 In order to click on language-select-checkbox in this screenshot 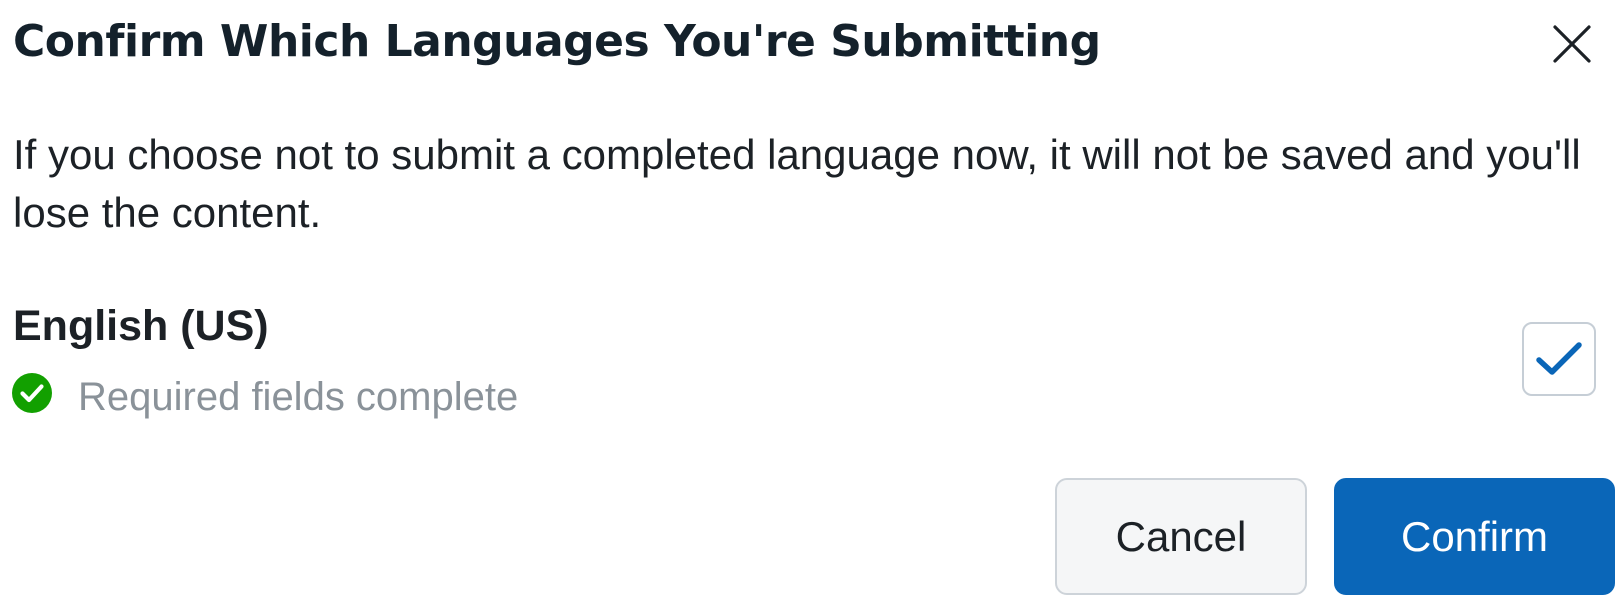, I will do `click(1559, 359)`.